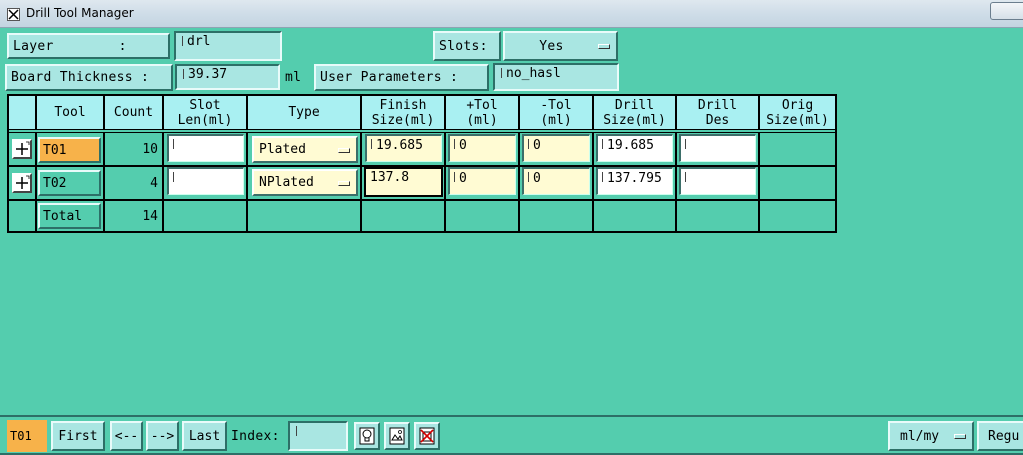  I want to click on col-header-drill-des: Drill Des, so click(717, 112).